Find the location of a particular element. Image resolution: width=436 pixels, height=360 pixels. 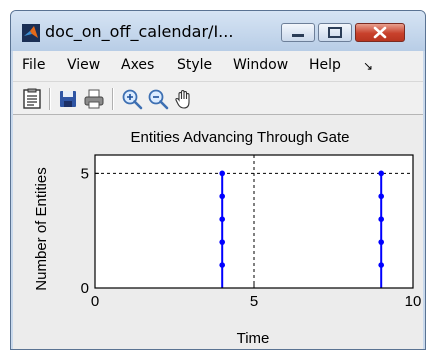

zoom-in-icon is located at coordinates (132, 99).